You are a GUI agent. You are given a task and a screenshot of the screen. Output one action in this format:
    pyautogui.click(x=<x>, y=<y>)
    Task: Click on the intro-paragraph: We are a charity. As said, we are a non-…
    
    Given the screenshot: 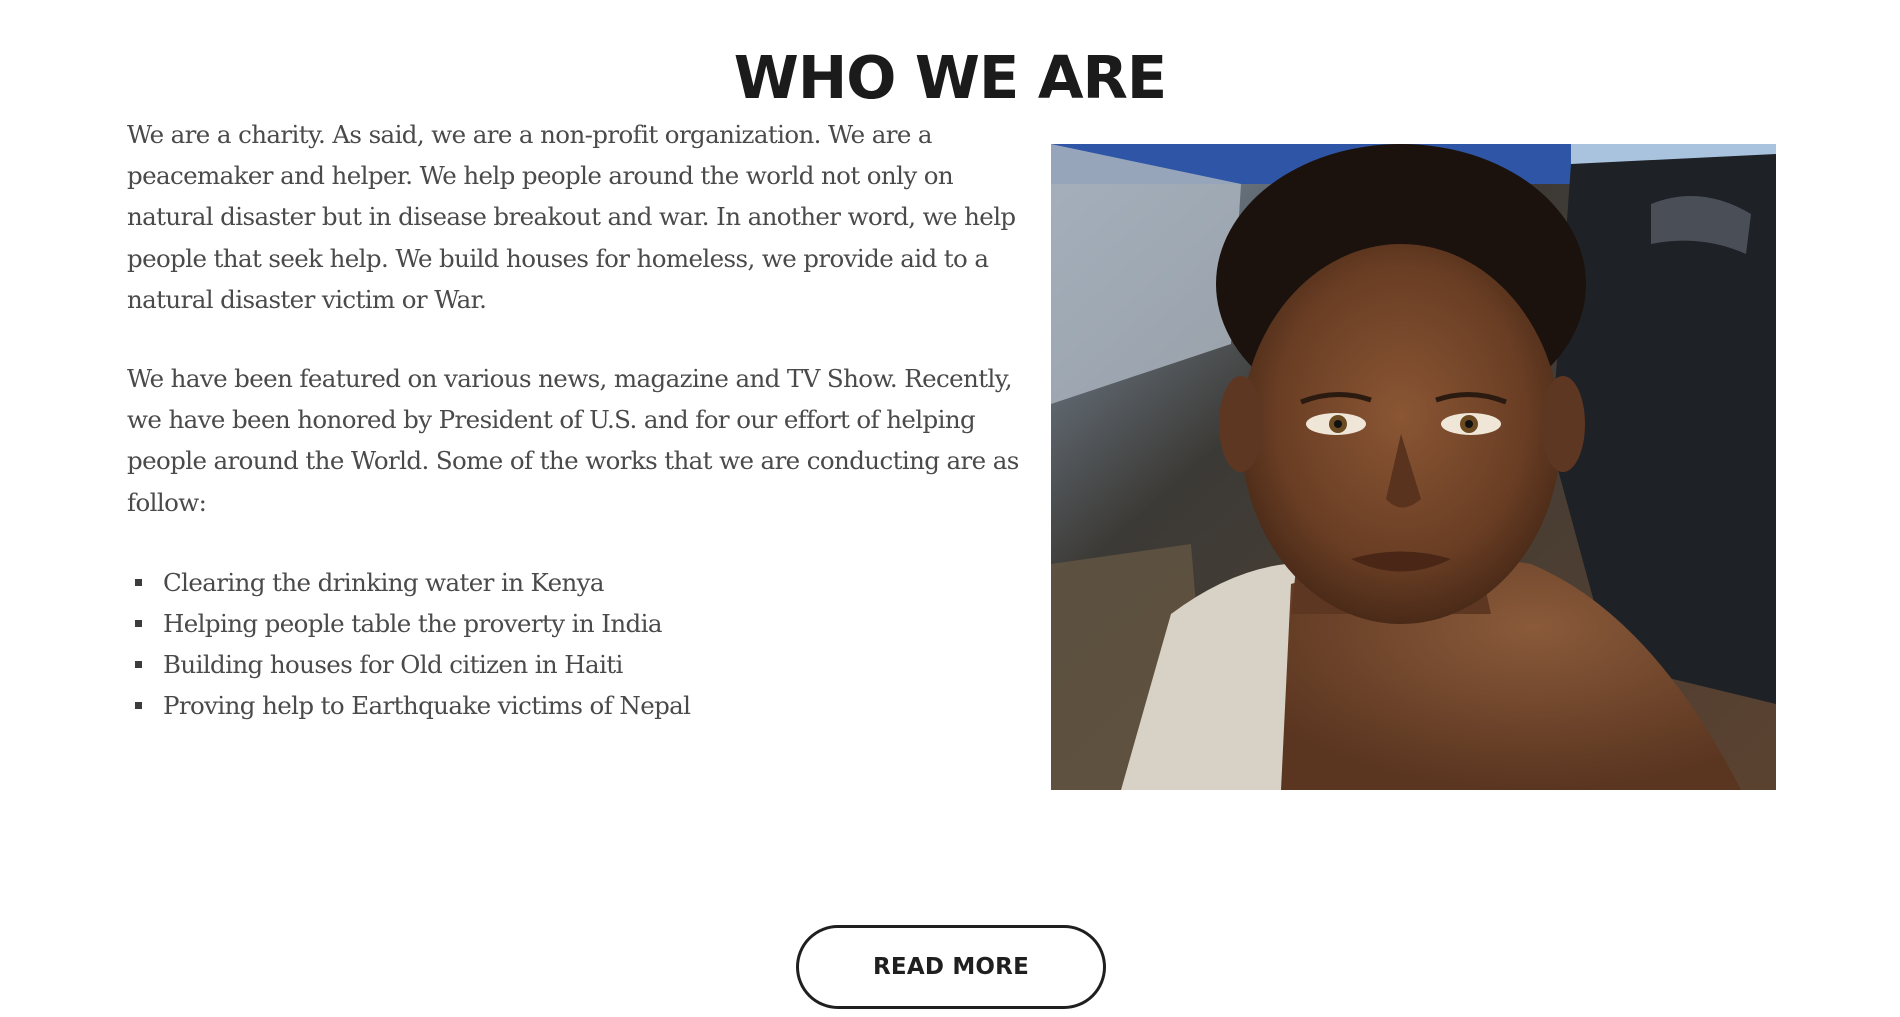 What is the action you would take?
    pyautogui.click(x=571, y=217)
    